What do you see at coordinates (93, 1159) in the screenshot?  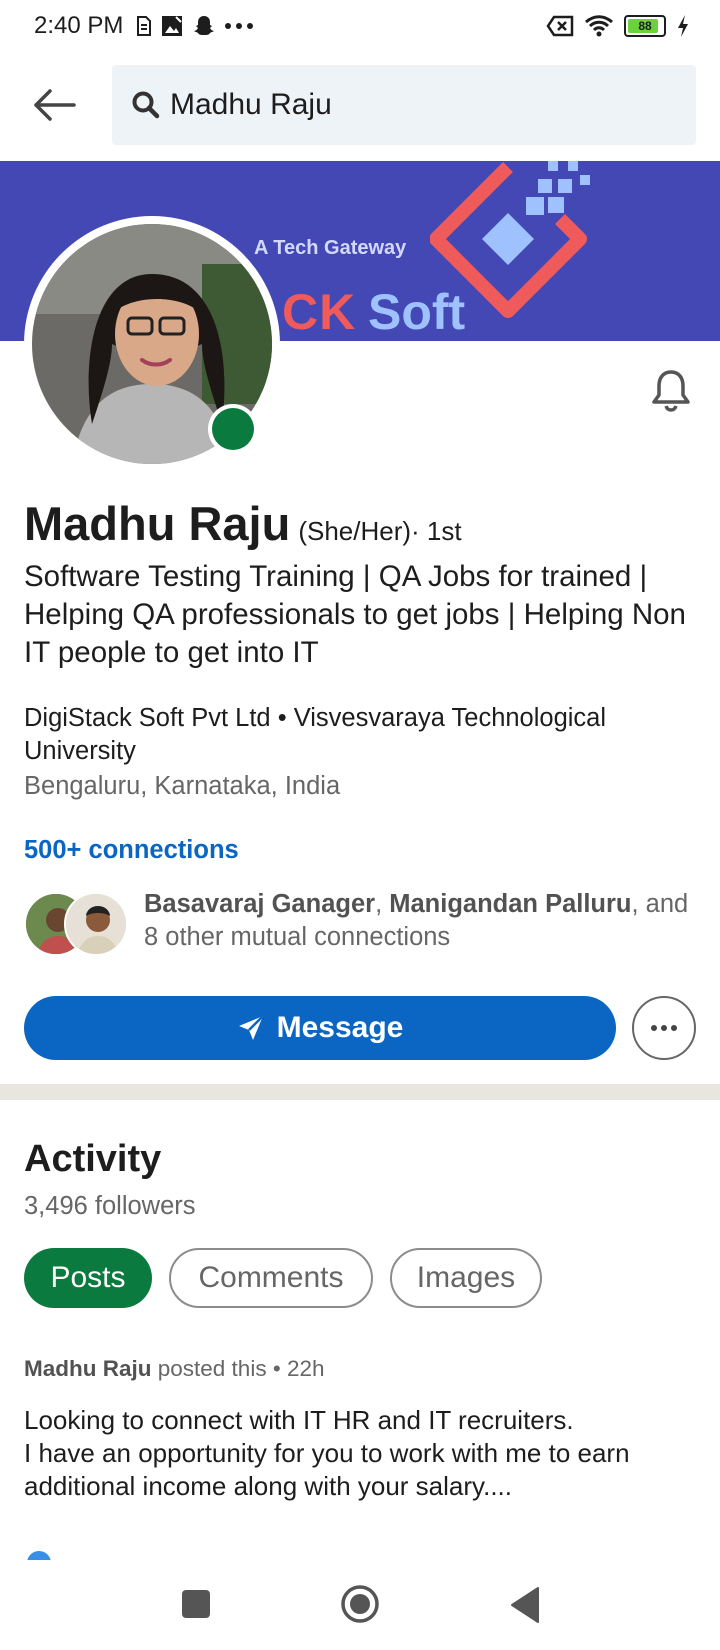 I see `activity-title: Activity` at bounding box center [93, 1159].